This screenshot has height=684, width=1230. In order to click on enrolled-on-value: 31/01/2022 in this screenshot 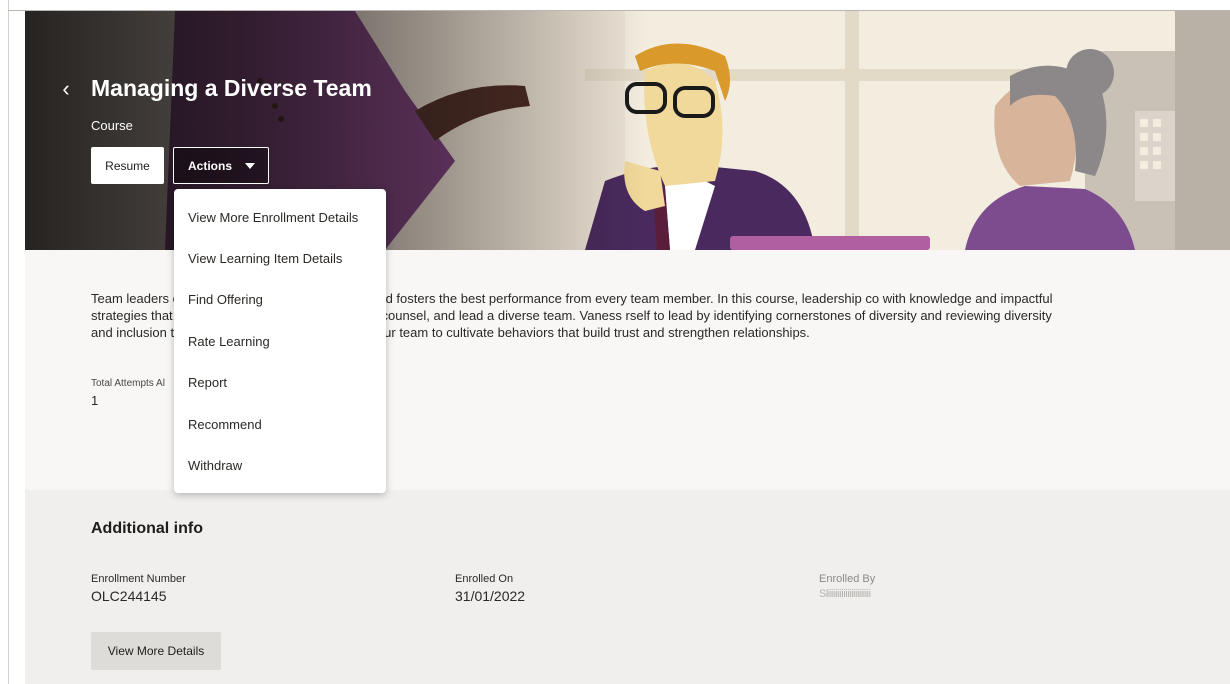, I will do `click(490, 596)`.